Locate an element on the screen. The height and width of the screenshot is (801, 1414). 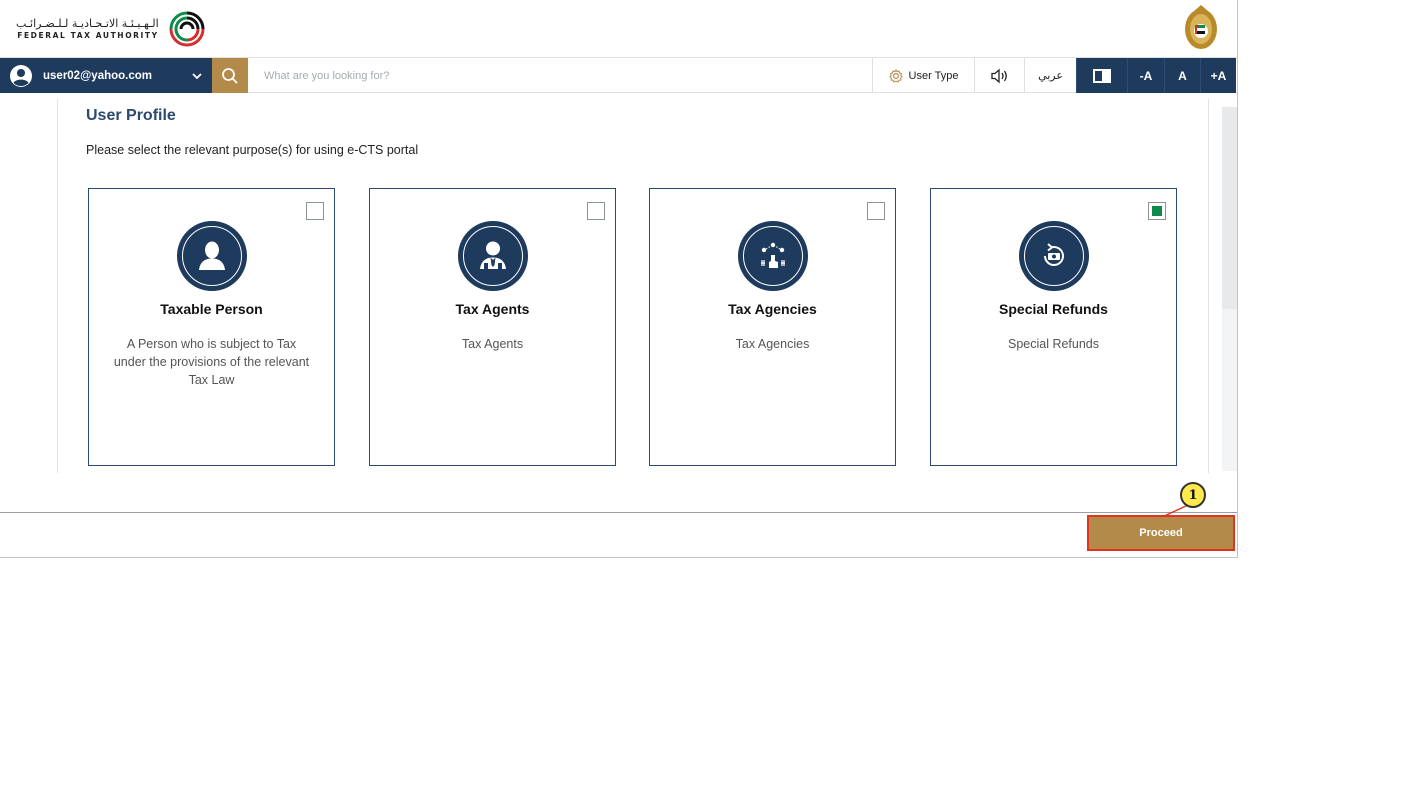
card-description: Tax Agencies is located at coordinates (772, 344).